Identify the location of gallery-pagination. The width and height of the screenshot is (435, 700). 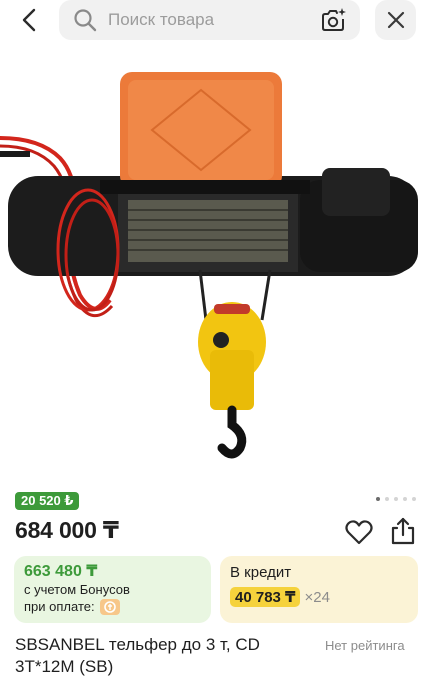
(396, 499).